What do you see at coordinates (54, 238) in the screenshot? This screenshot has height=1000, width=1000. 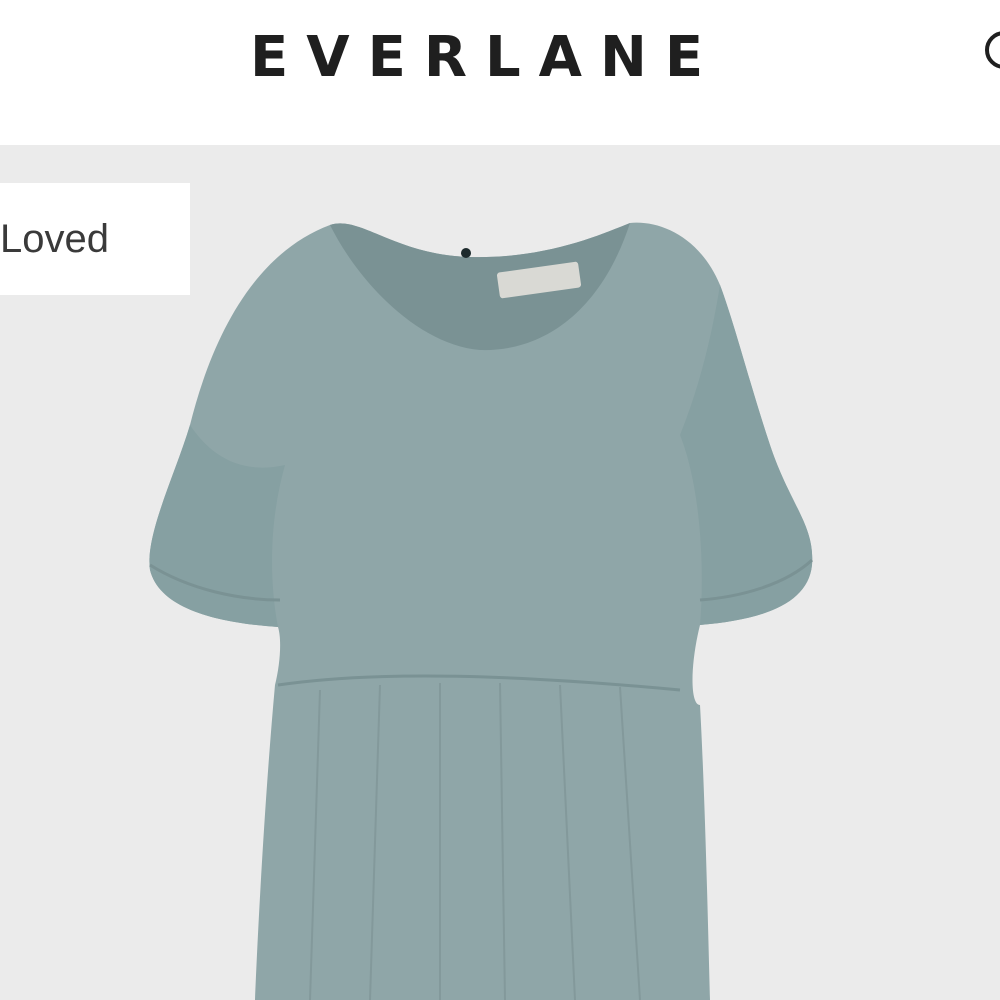 I see `badge-label: Loved` at bounding box center [54, 238].